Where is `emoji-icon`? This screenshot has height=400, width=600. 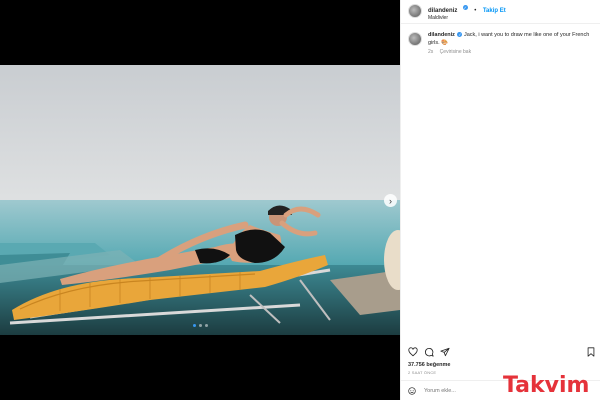
emoji-icon is located at coordinates (412, 390).